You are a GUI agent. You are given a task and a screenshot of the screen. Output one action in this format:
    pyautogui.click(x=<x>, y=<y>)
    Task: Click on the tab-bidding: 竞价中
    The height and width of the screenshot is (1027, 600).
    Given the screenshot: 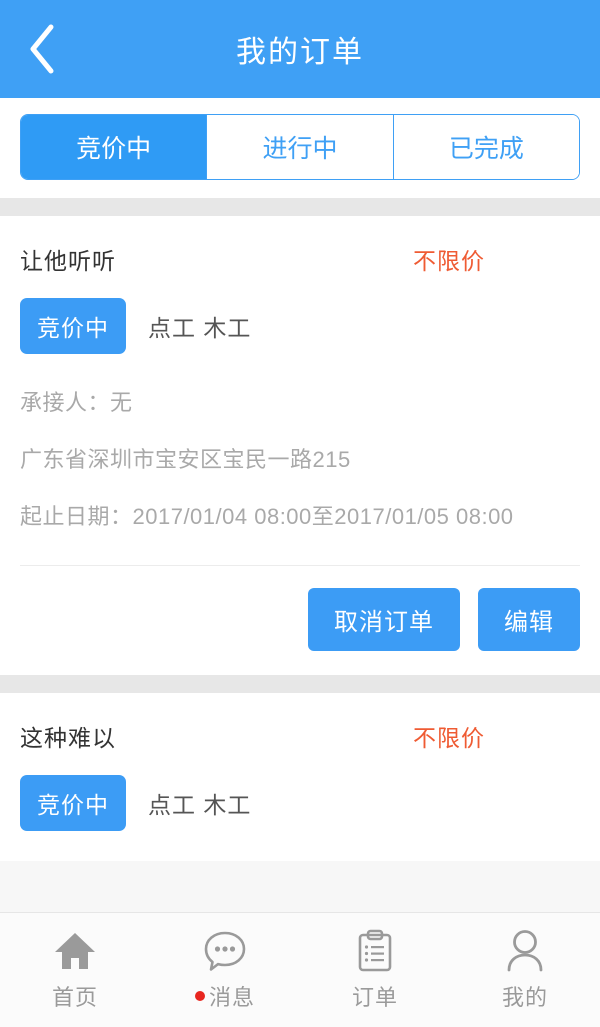 What is the action you would take?
    pyautogui.click(x=114, y=147)
    